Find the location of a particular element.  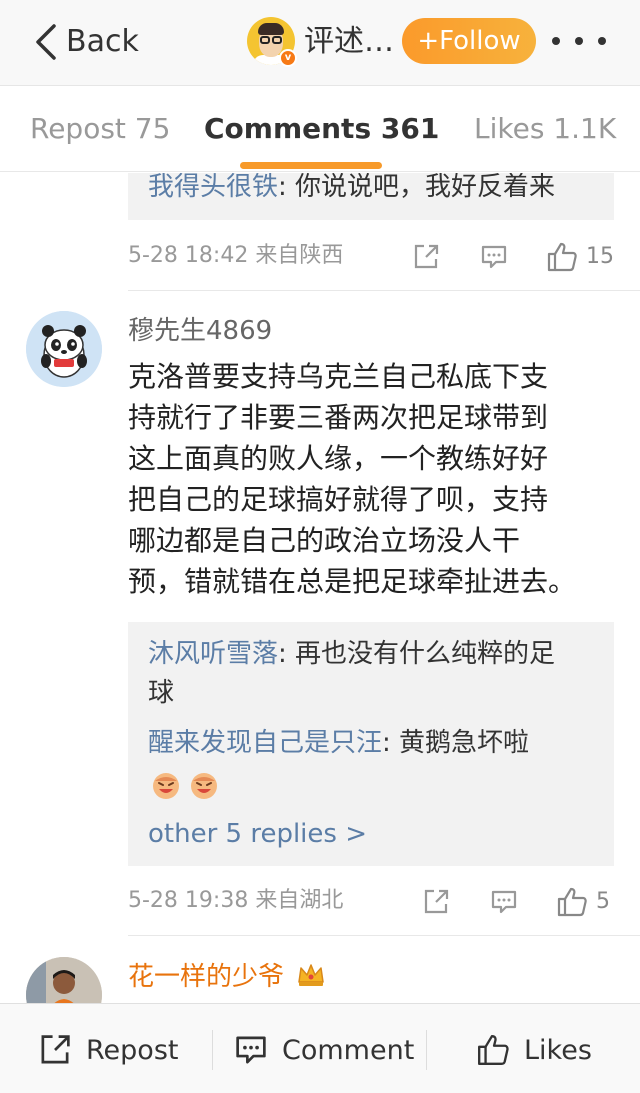

comment-time: 5-28 19:38 is located at coordinates (188, 900).